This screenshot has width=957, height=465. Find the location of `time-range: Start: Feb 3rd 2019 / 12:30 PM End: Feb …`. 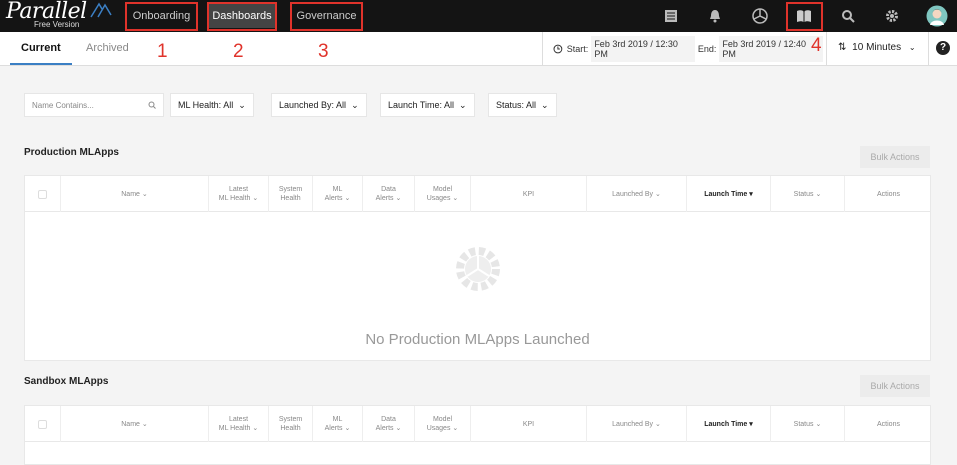

time-range: Start: Feb 3rd 2019 / 12:30 PM End: Feb … is located at coordinates (684, 49).